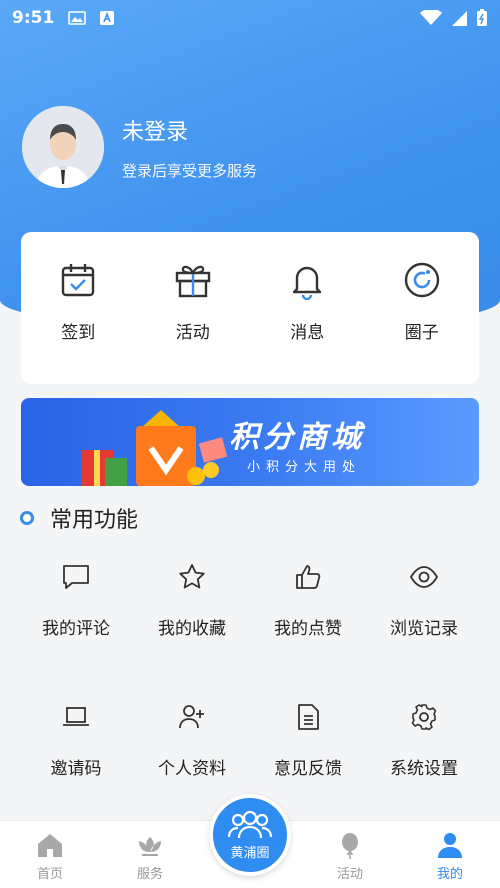  What do you see at coordinates (424, 769) in the screenshot?
I see `func-label: 系统设置` at bounding box center [424, 769].